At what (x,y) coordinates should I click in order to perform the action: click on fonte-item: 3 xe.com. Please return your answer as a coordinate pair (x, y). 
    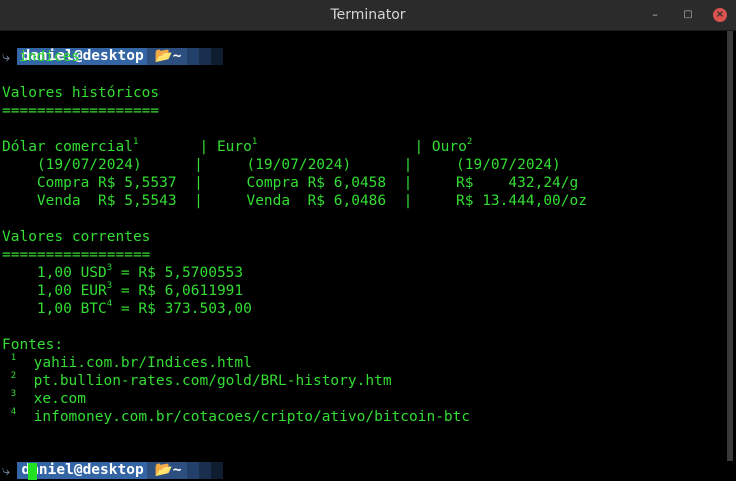
    Looking at the image, I should click on (48, 398).